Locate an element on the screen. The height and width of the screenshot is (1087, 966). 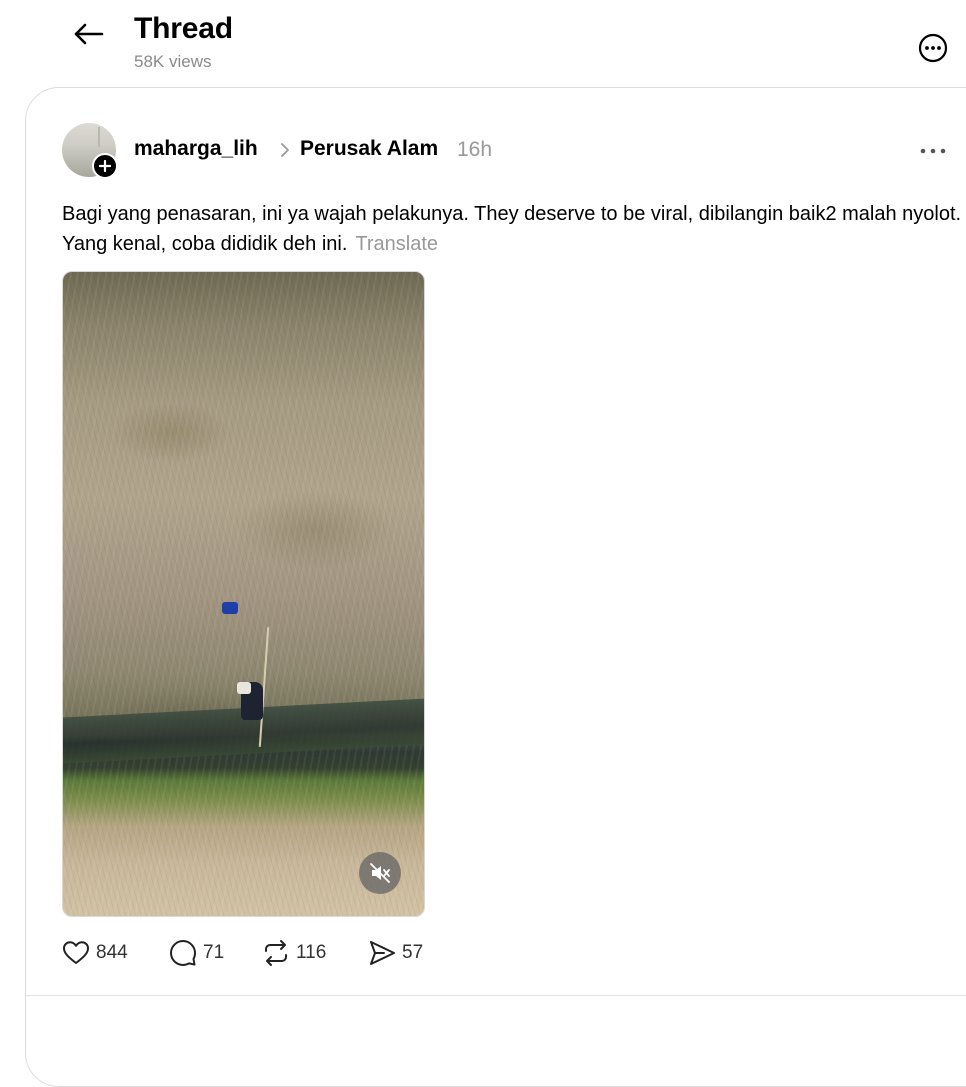
plus-icon is located at coordinates (105, 166).